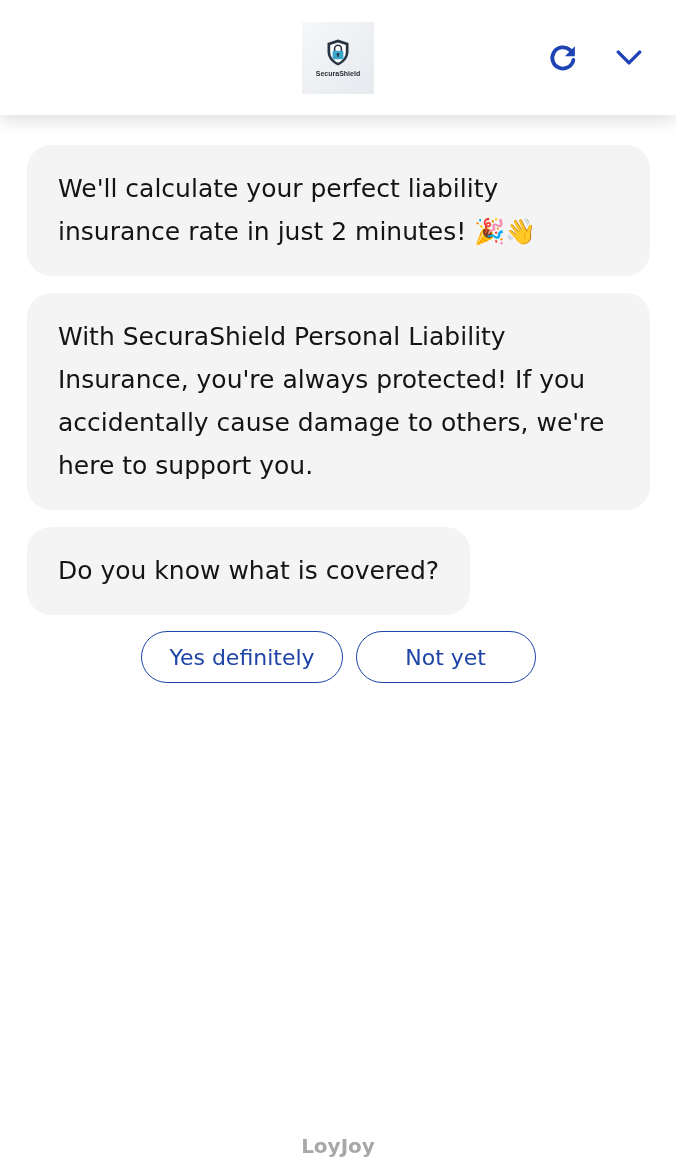  What do you see at coordinates (338, 52) in the screenshot?
I see `shield-lock-icon` at bounding box center [338, 52].